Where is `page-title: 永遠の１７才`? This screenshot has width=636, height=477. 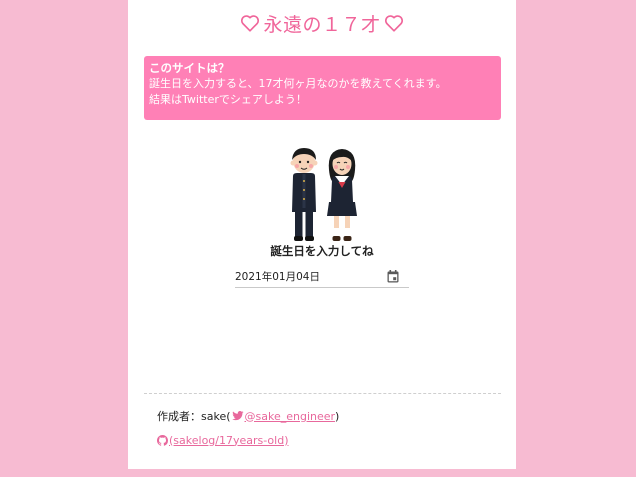 page-title: 永遠の１７才 is located at coordinates (322, 23).